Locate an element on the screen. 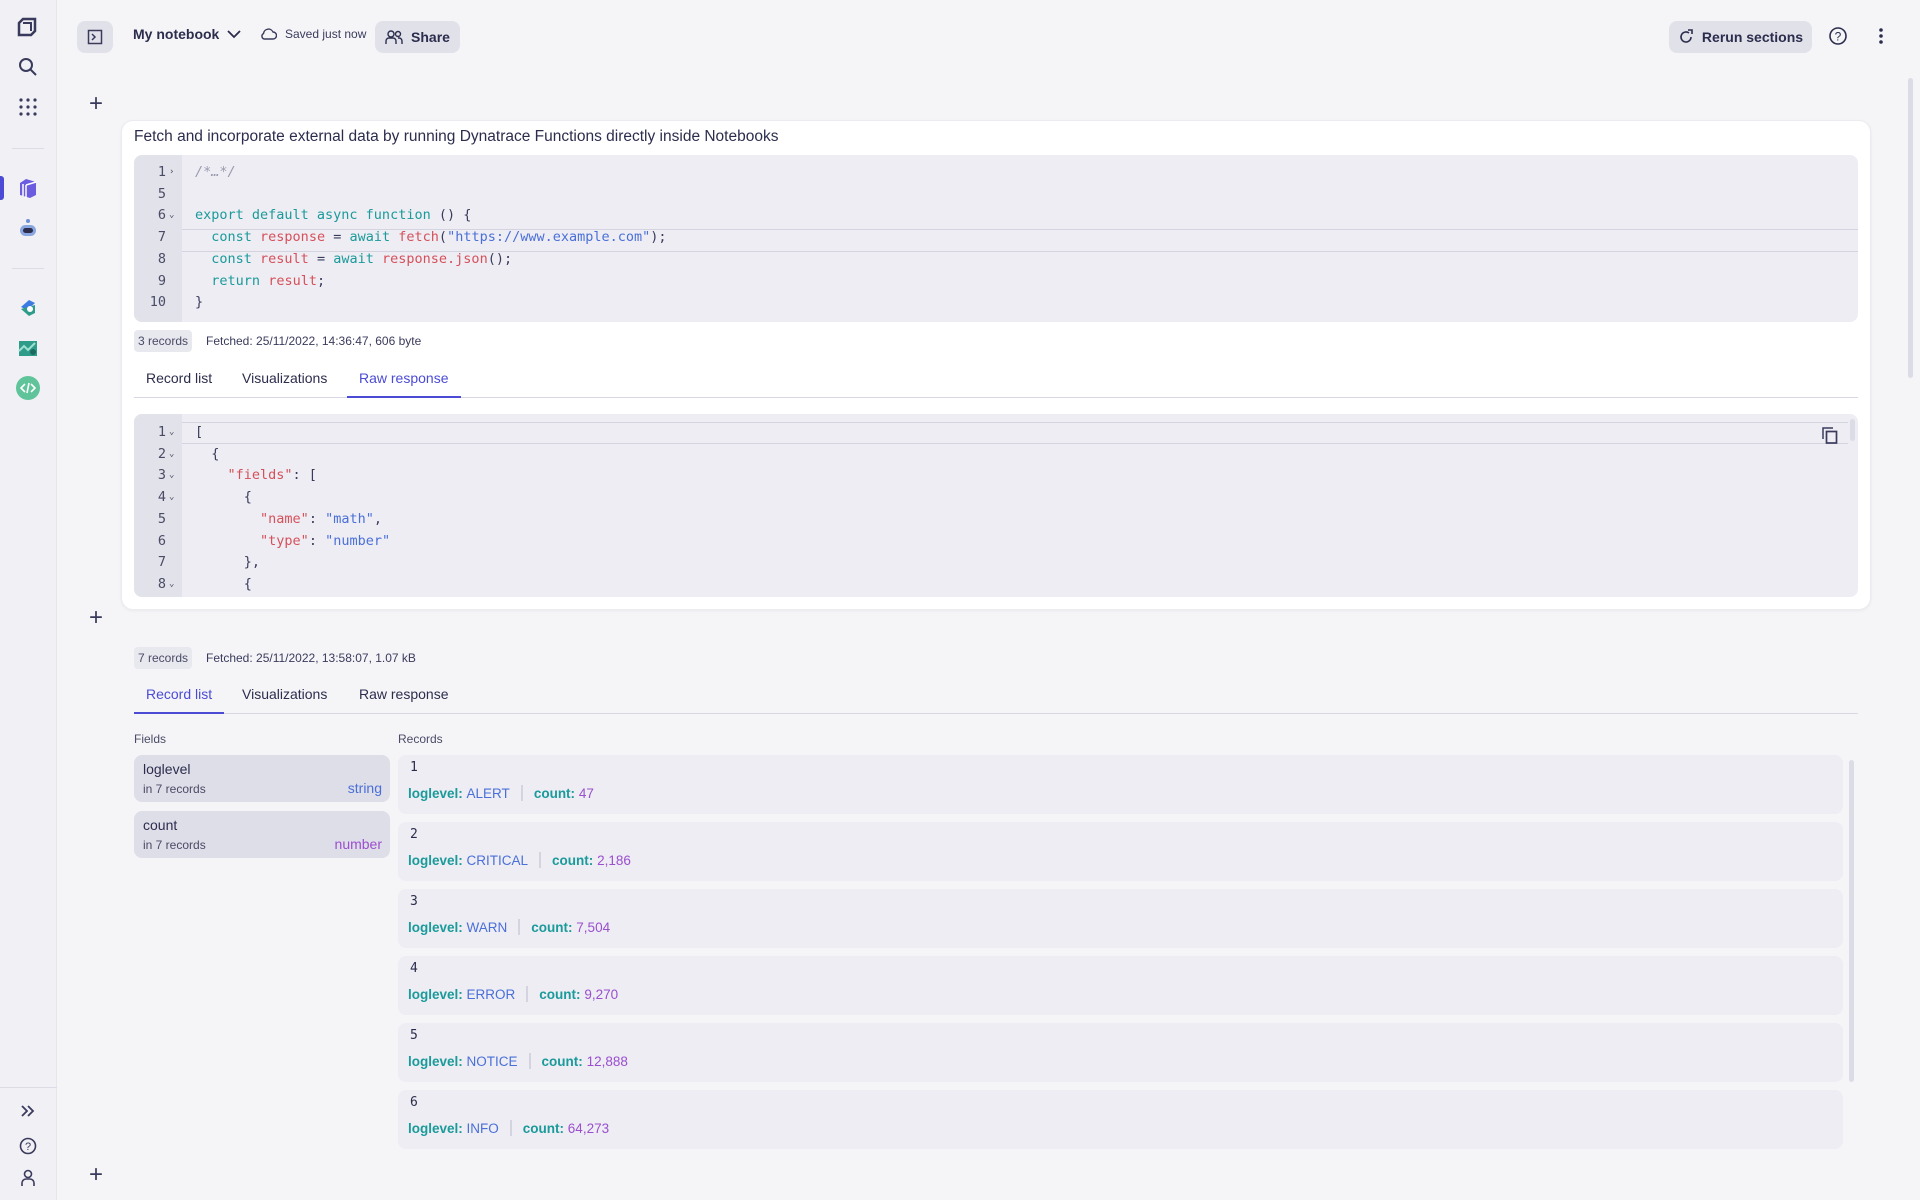 The image size is (1920, 1200). code-line: 2 ⌄ { is located at coordinates (996, 455).